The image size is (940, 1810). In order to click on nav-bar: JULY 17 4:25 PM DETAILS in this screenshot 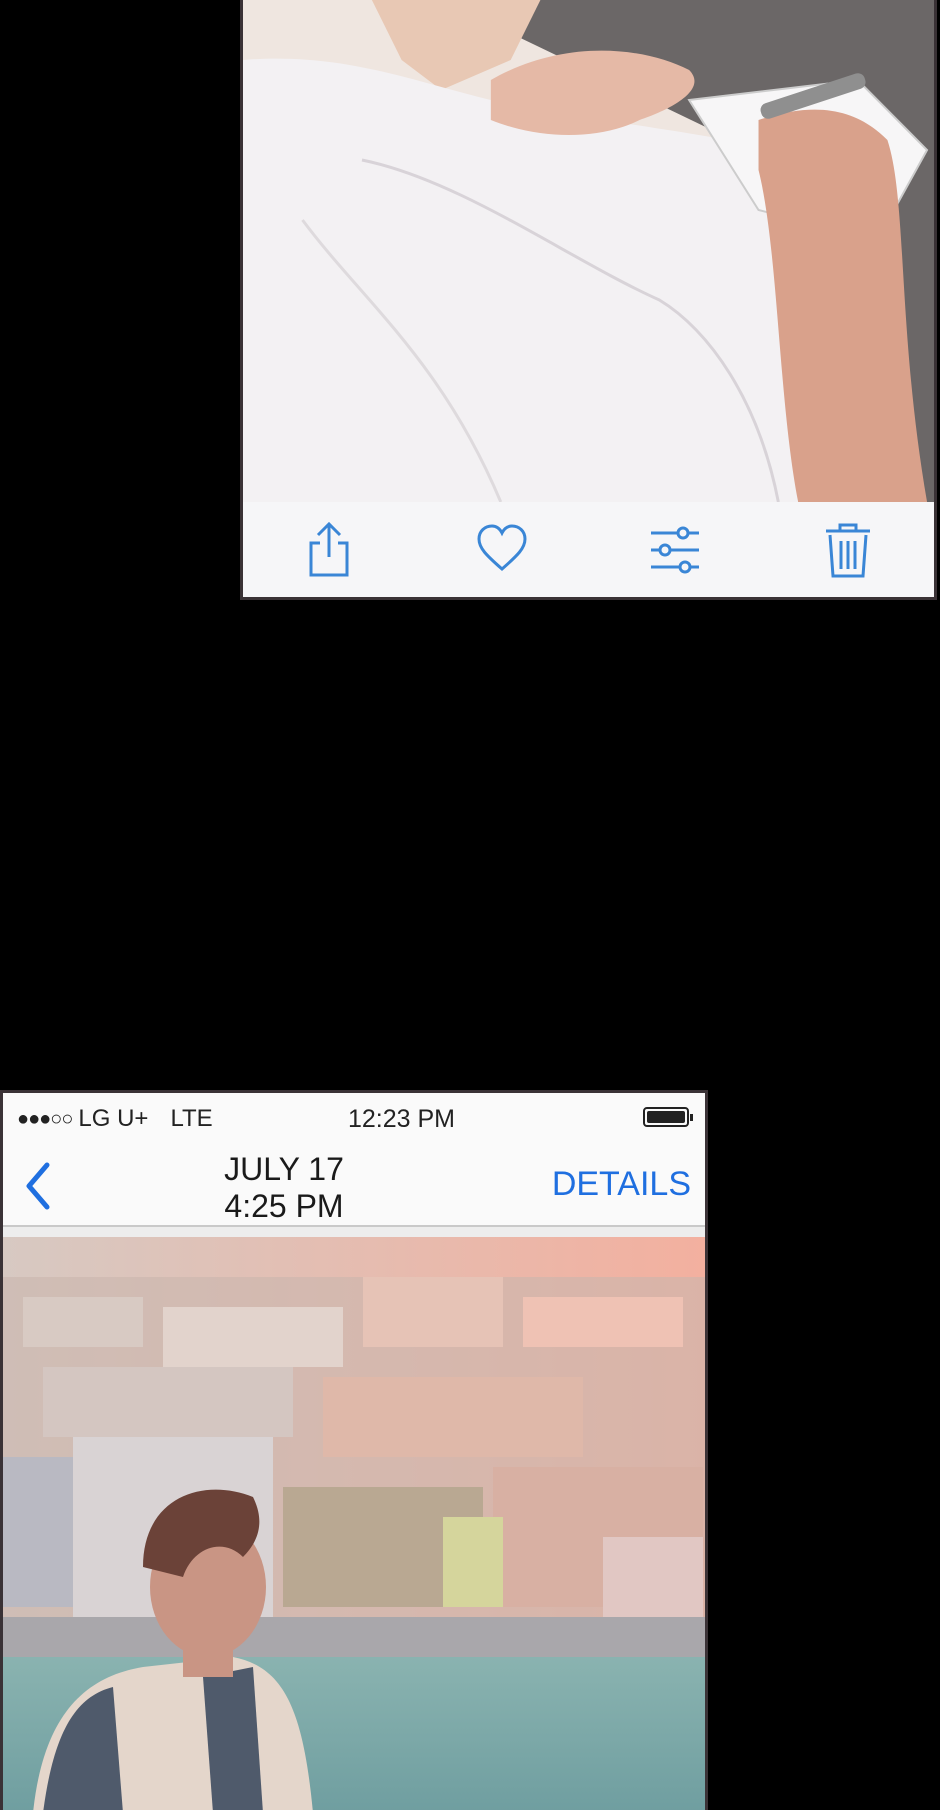, I will do `click(354, 1185)`.